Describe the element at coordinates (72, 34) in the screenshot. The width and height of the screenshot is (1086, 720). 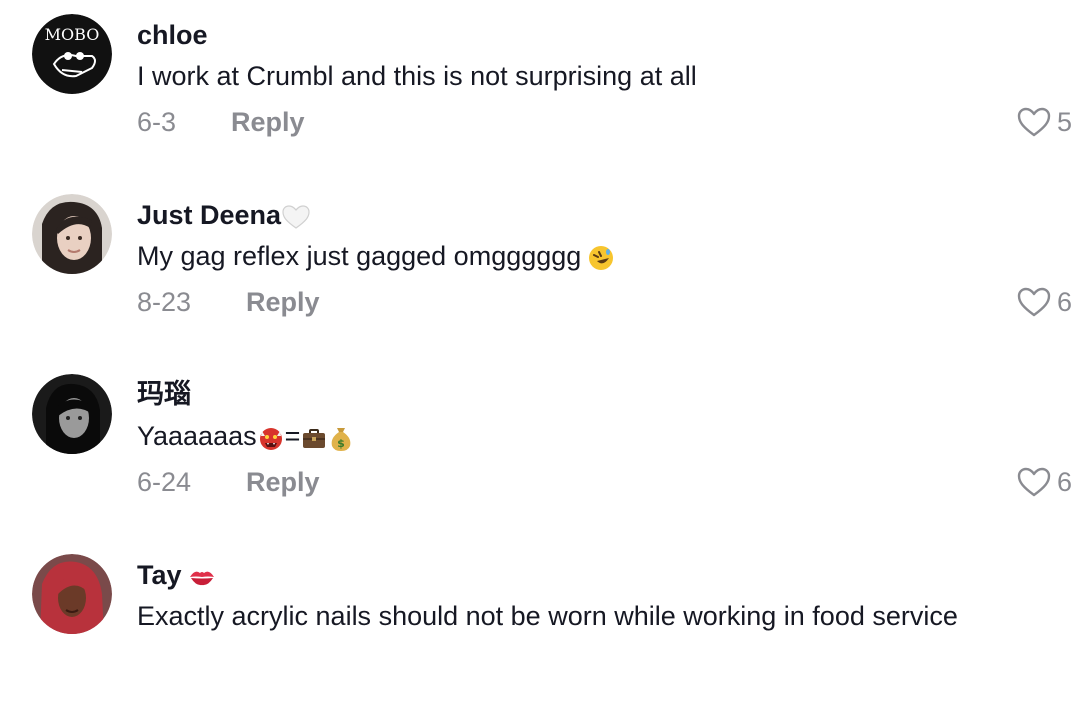
I see `avatar-logo-text: MOBO` at that location.